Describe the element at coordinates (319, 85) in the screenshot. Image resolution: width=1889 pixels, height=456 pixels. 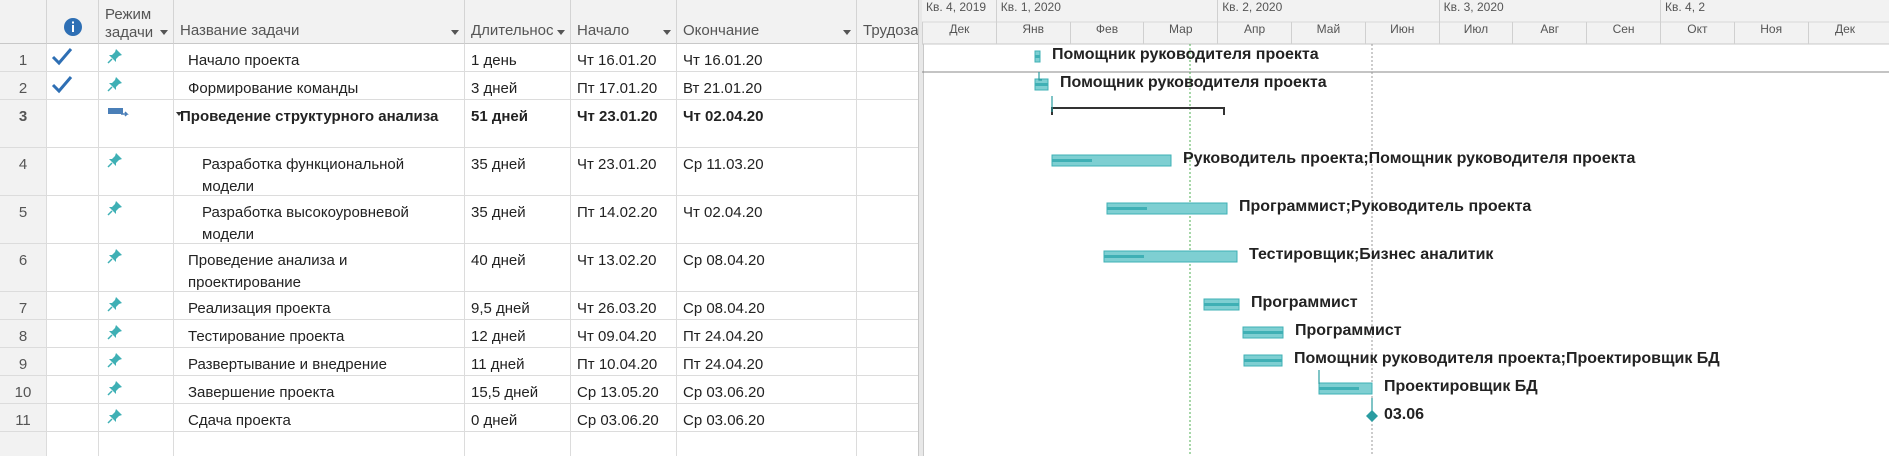
I see `task-name-cell: Формирование команды` at that location.